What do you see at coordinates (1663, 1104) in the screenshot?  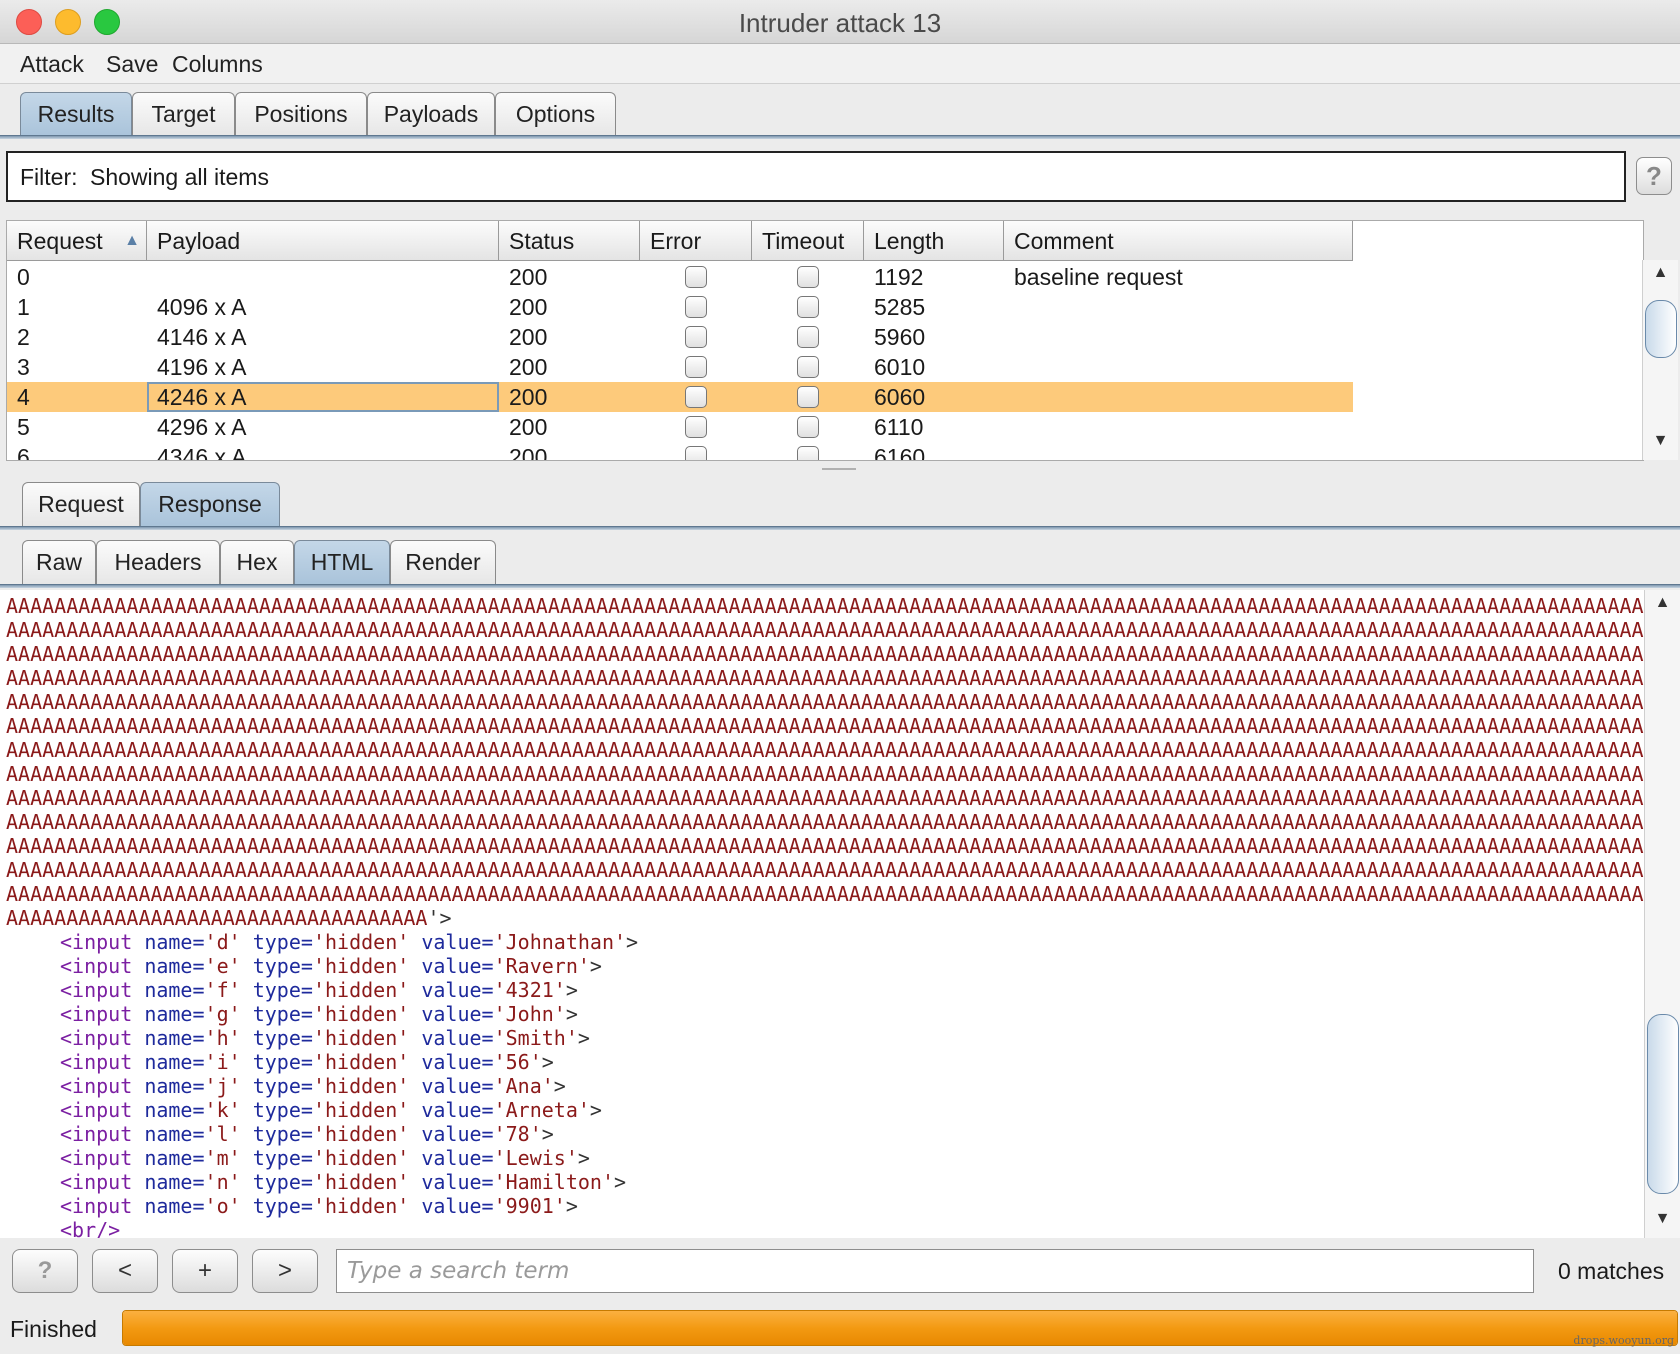 I see `response-scrollbar-thumb` at bounding box center [1663, 1104].